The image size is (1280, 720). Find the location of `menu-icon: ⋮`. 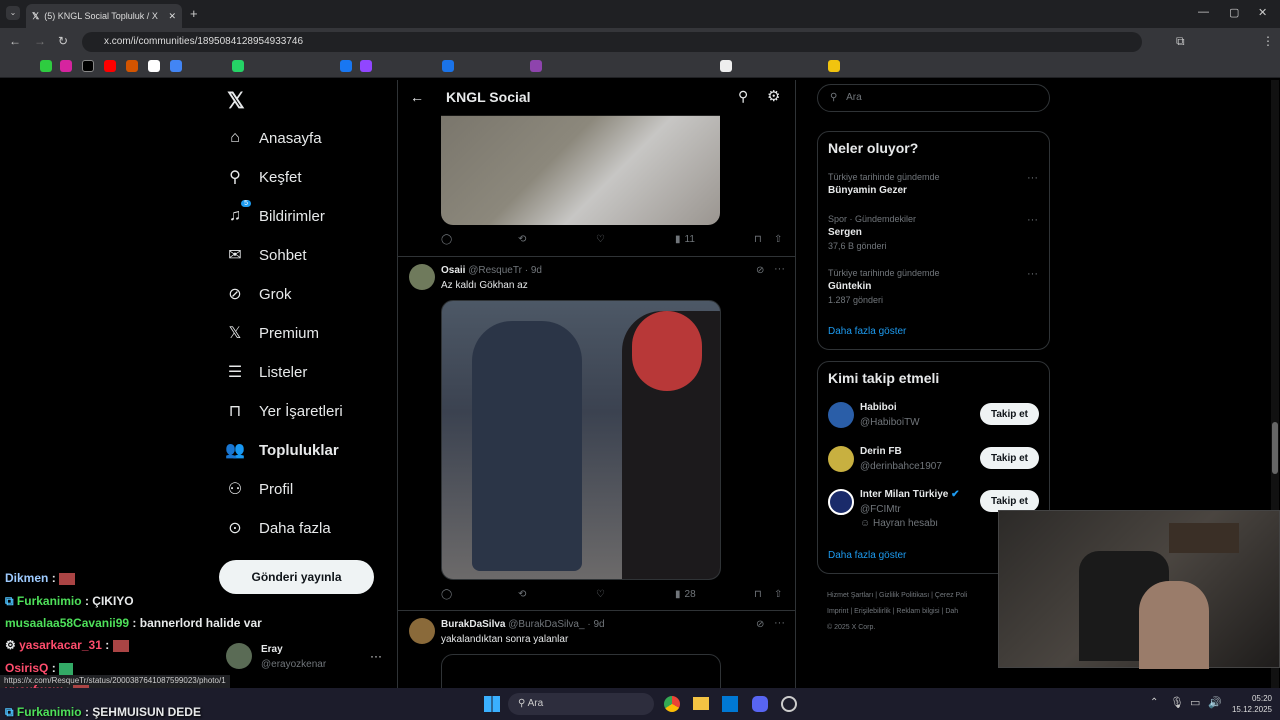

menu-icon: ⋮ is located at coordinates (1268, 41).